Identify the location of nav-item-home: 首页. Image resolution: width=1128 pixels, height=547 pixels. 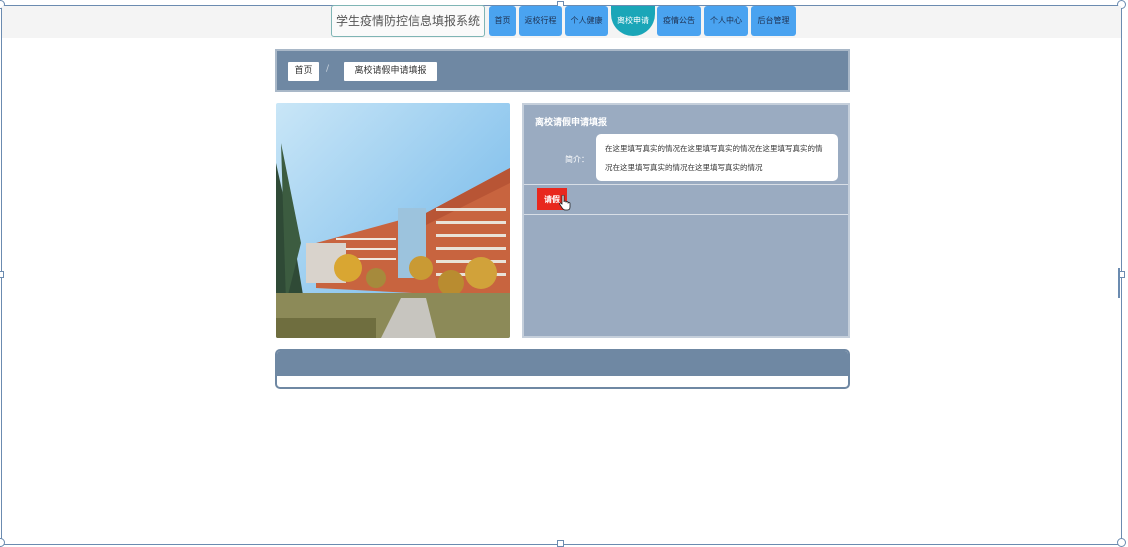
(502, 21).